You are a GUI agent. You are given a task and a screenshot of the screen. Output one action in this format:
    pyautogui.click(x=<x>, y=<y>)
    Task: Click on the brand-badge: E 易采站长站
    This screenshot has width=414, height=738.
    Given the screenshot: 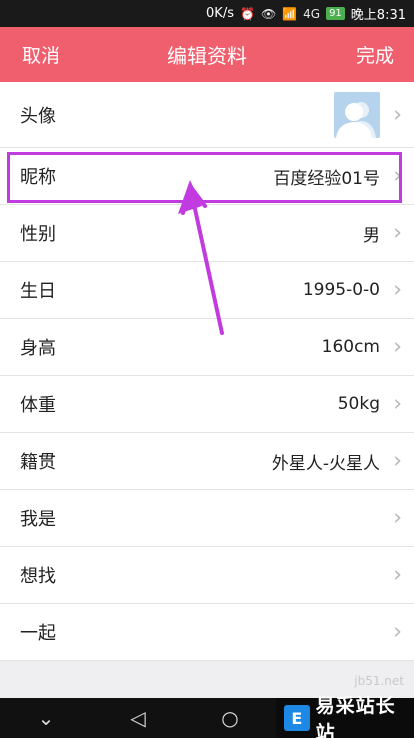 What is the action you would take?
    pyautogui.click(x=345, y=716)
    